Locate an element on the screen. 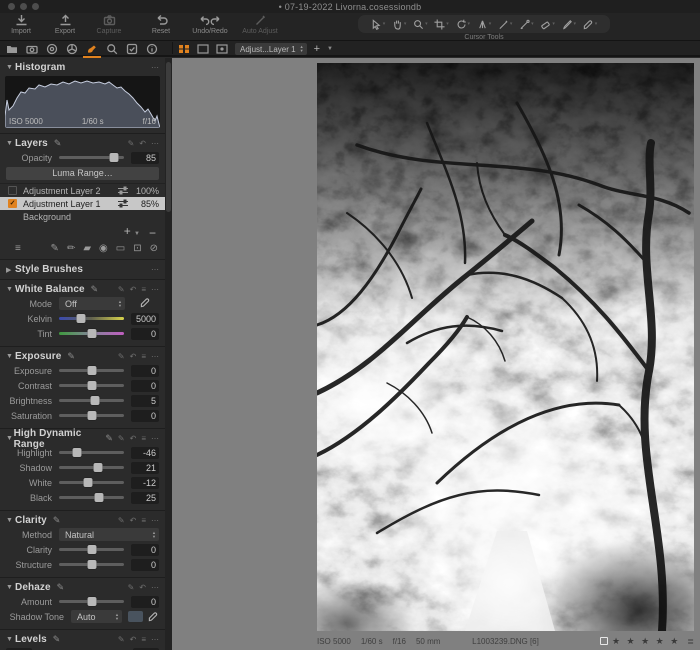 The height and width of the screenshot is (650, 700). saturation-slider-handle is located at coordinates (91, 415).